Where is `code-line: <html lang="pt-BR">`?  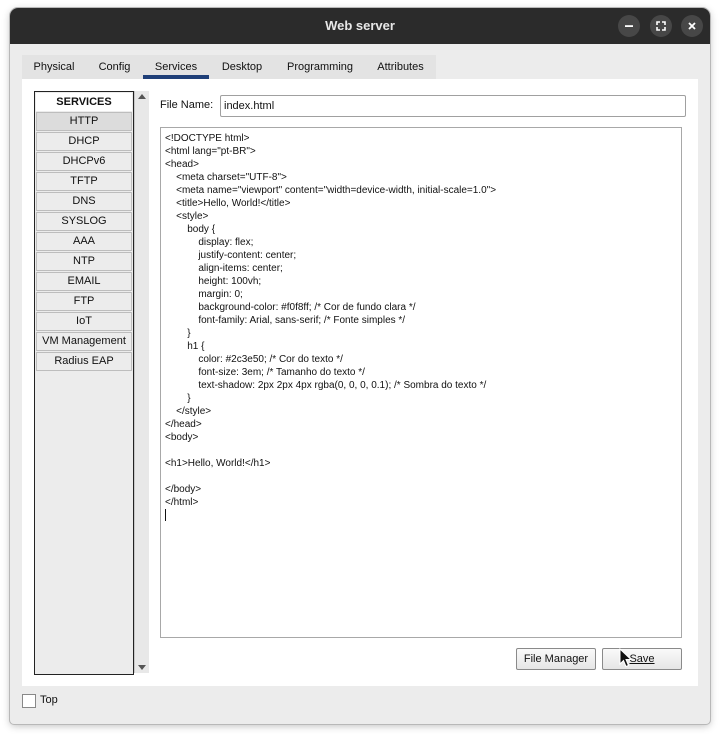 code-line: <html lang="pt-BR"> is located at coordinates (210, 151).